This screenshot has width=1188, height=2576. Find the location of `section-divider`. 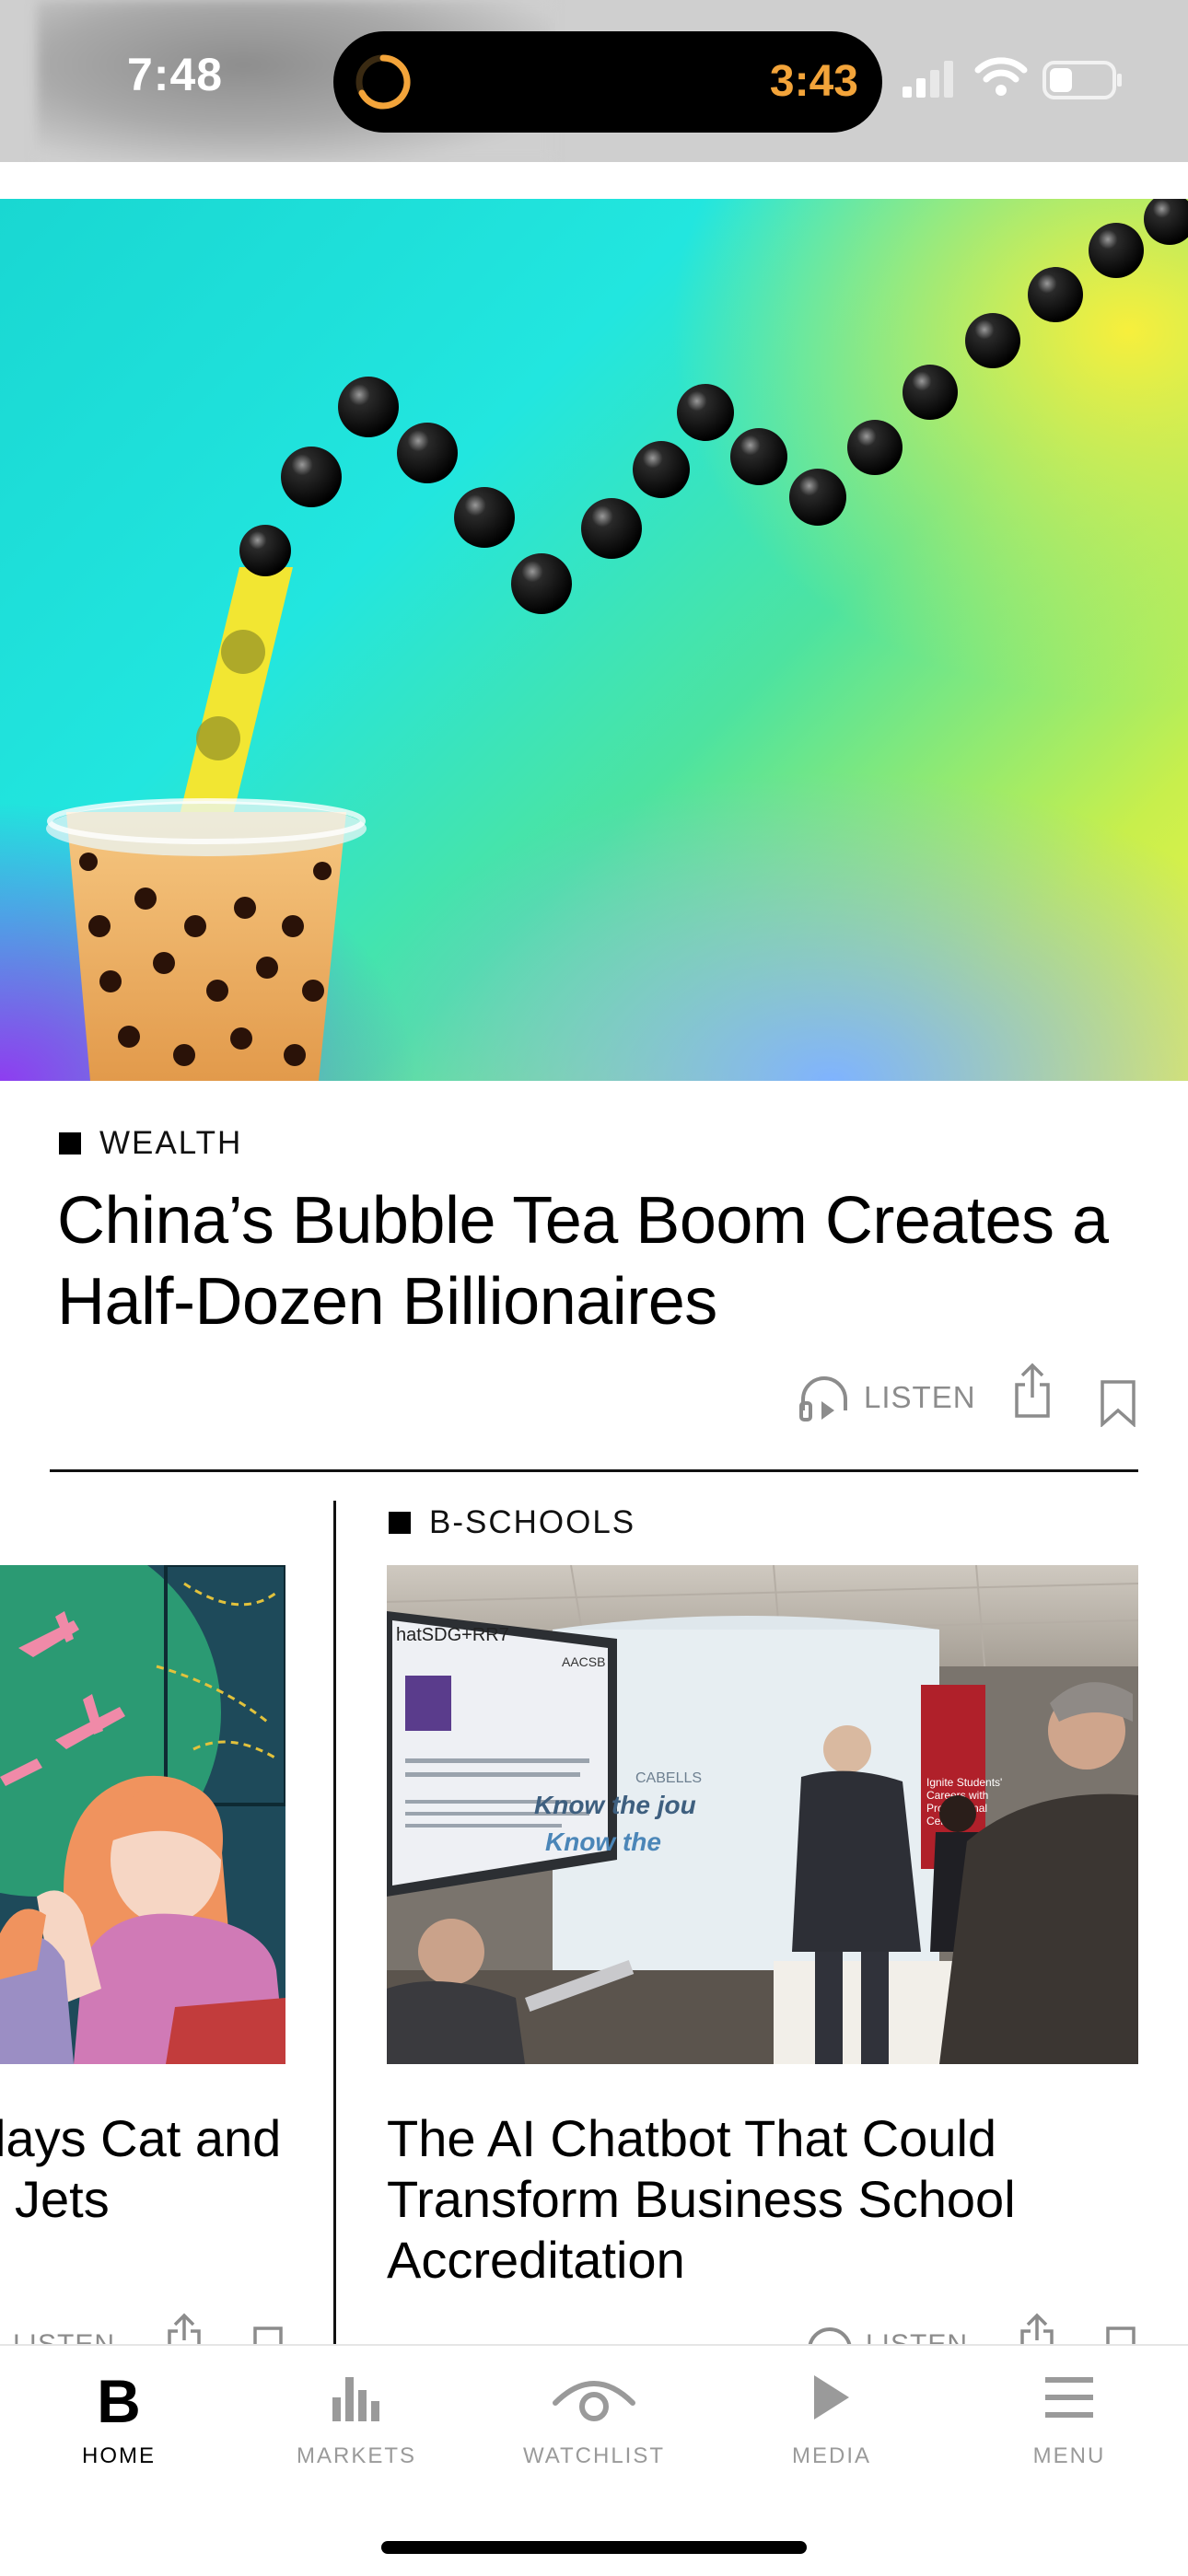

section-divider is located at coordinates (594, 1470).